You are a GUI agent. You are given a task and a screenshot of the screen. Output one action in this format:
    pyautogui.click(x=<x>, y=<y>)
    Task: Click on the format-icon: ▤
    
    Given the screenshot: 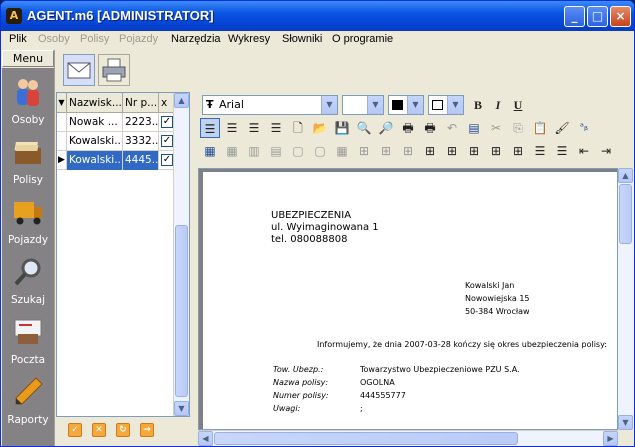 What is the action you would take?
    pyautogui.click(x=474, y=128)
    